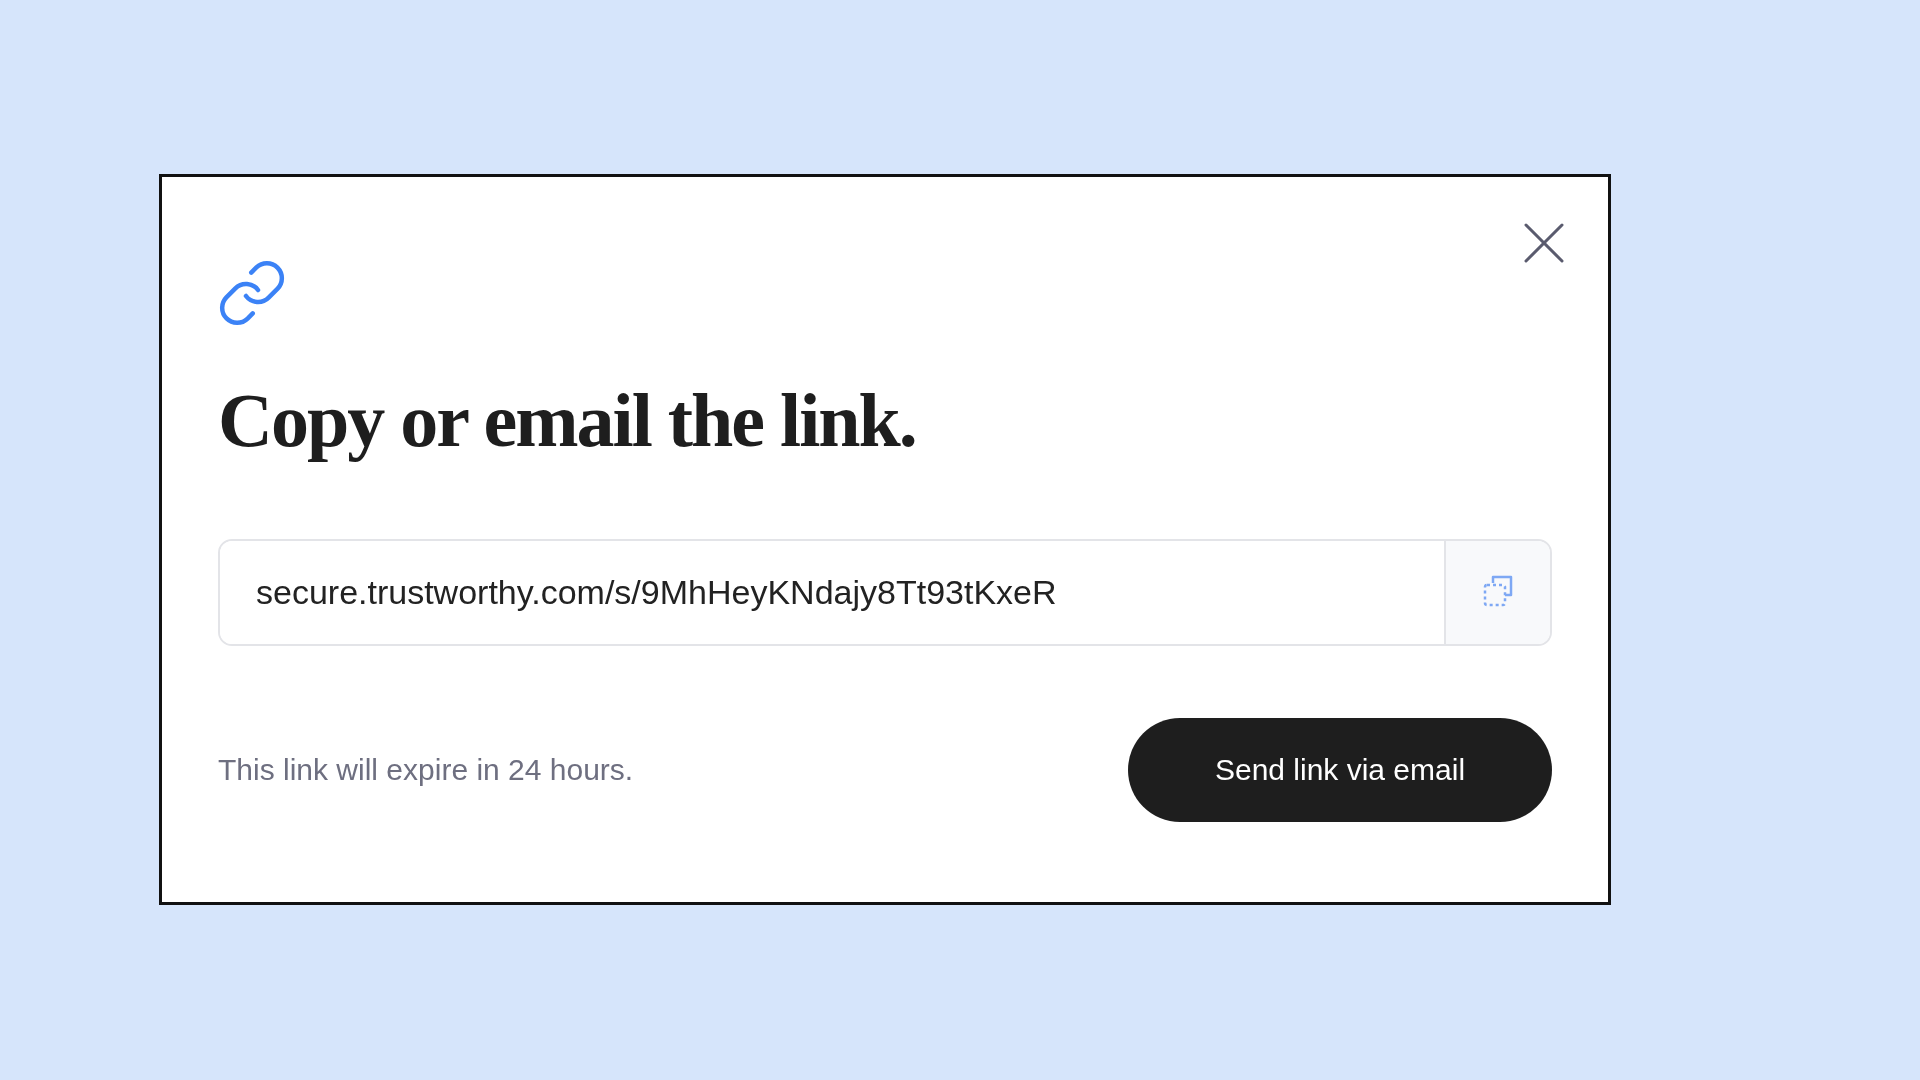 The height and width of the screenshot is (1080, 1920). I want to click on dialog-title: Copy or email the link., so click(567, 421).